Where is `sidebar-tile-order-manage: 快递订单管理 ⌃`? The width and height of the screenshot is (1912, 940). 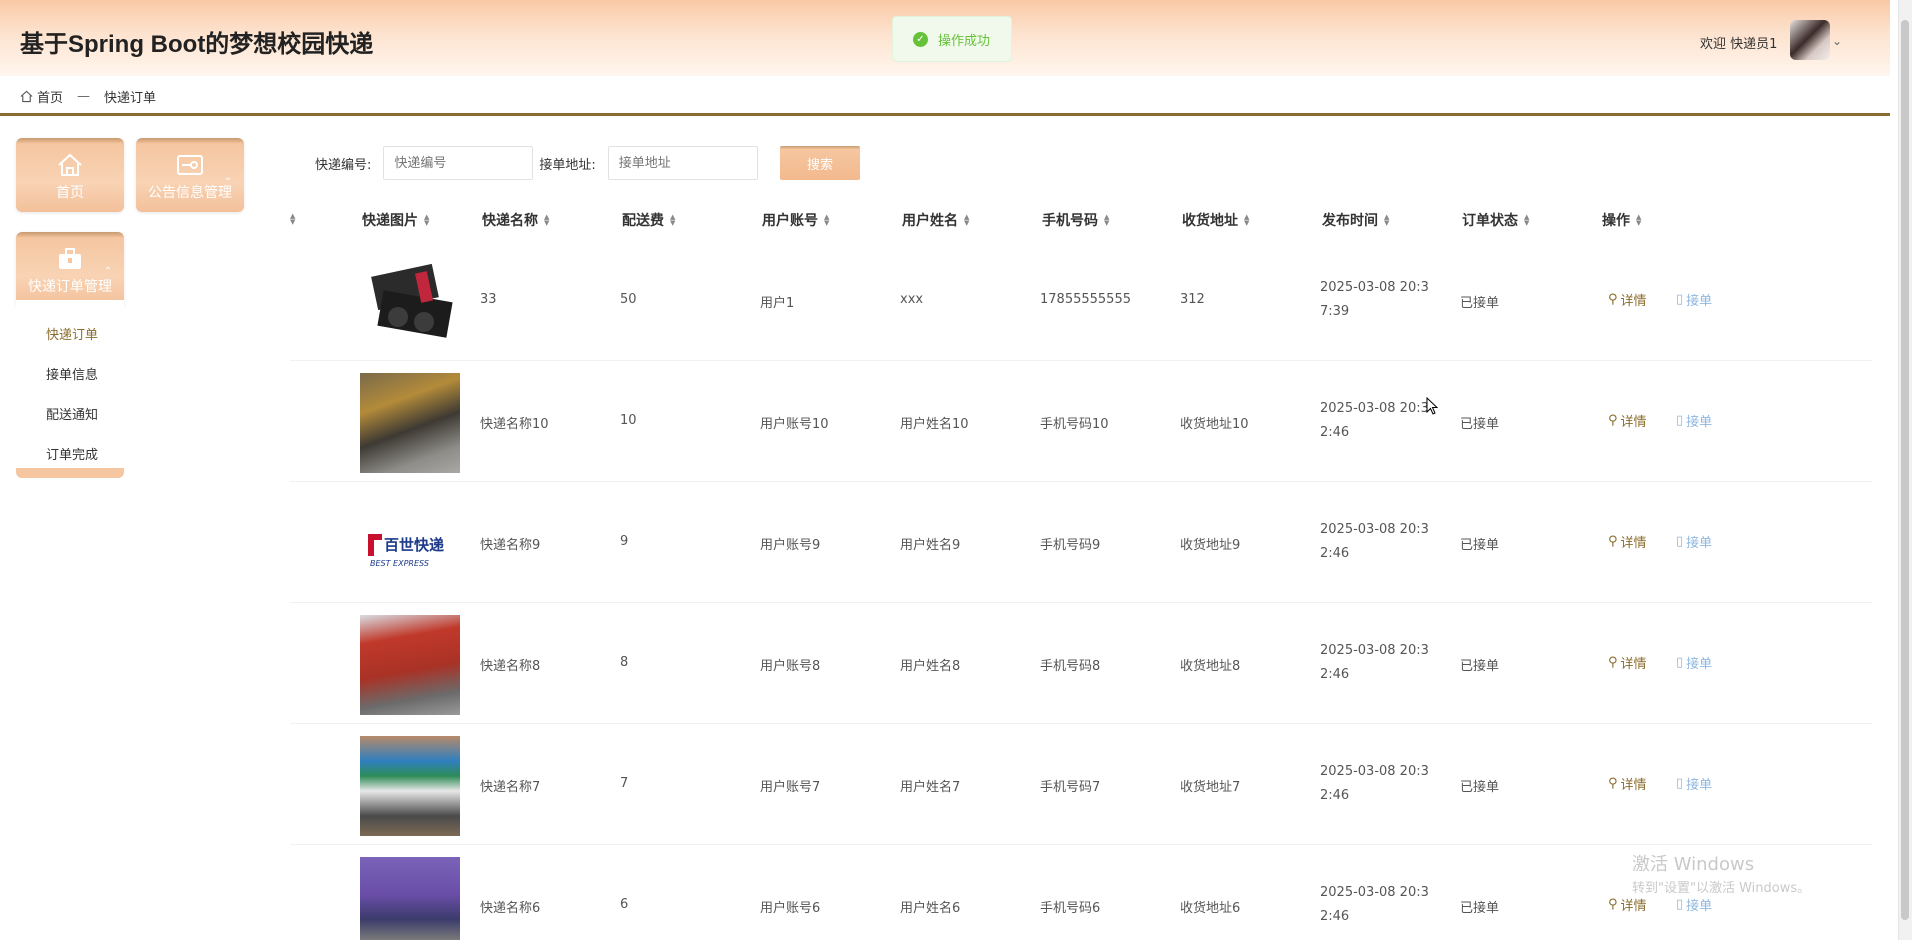
sidebar-tile-order-manage: 快递订单管理 ⌃ is located at coordinates (70, 269).